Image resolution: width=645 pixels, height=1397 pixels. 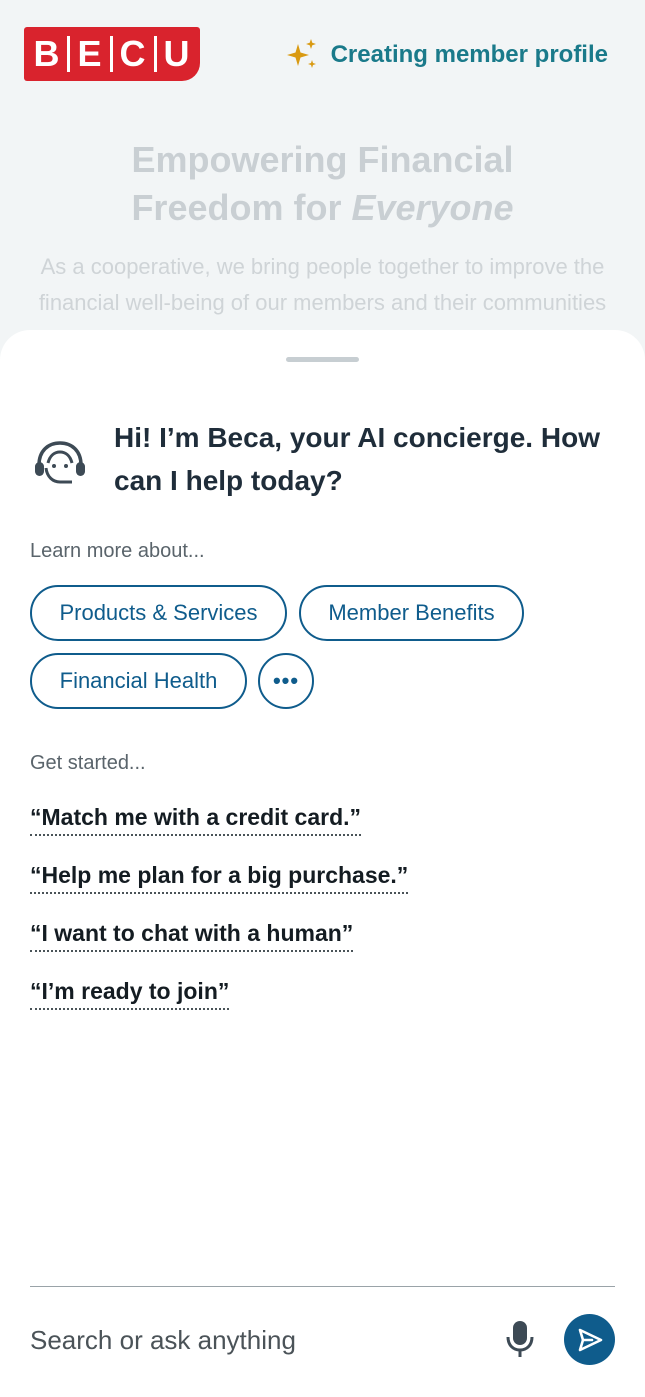 I want to click on logo-letter-u: U, so click(x=177, y=53).